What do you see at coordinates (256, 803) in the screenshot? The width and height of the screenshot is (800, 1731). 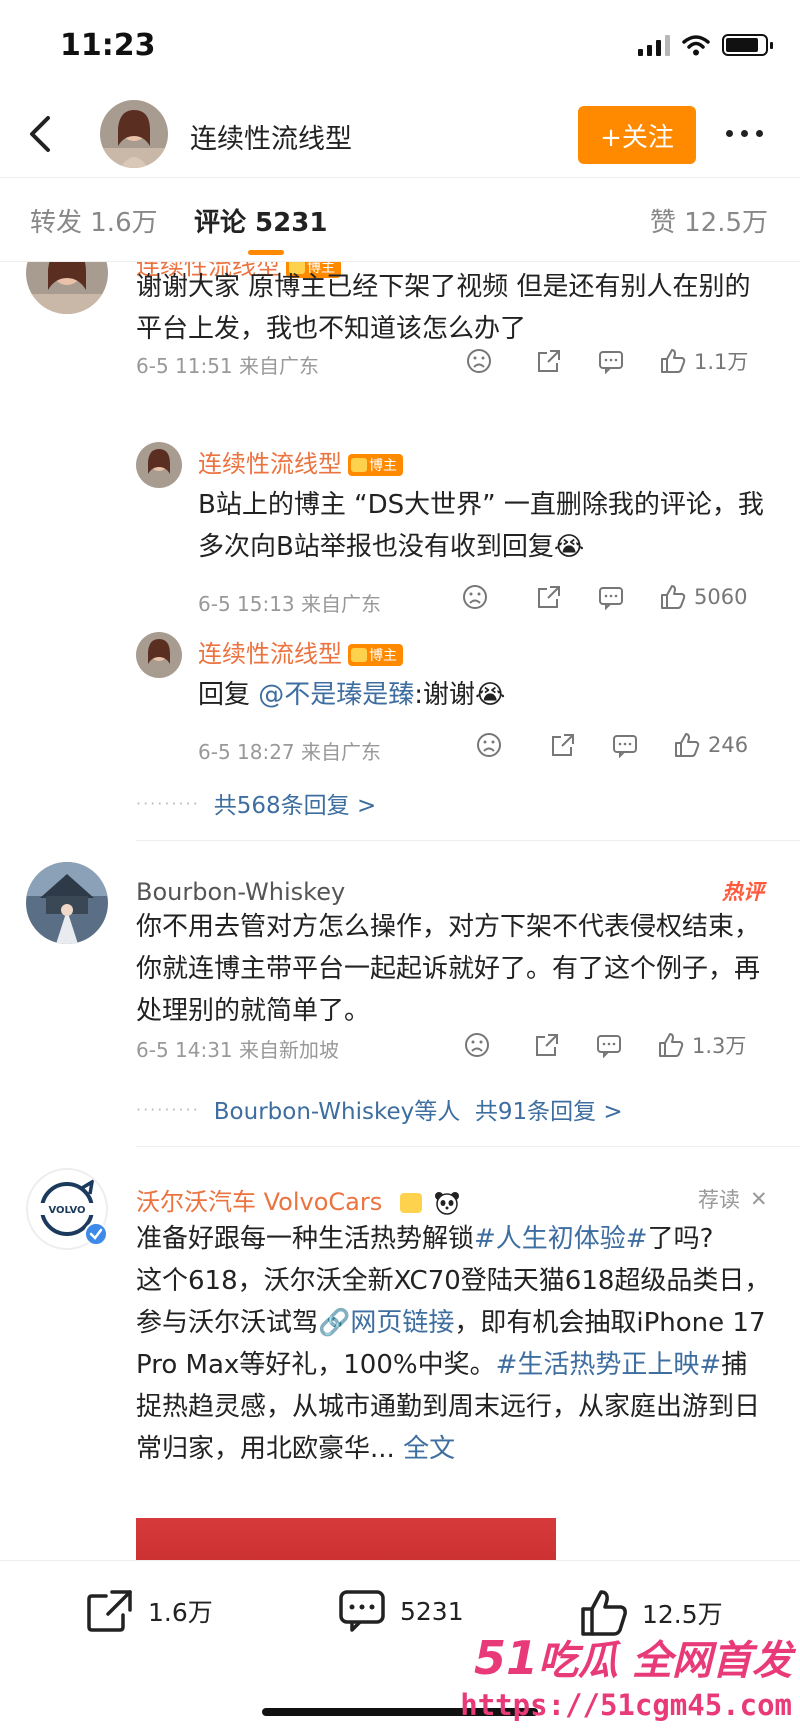 I see `more-replies-link: ········· 共568条回复 >` at bounding box center [256, 803].